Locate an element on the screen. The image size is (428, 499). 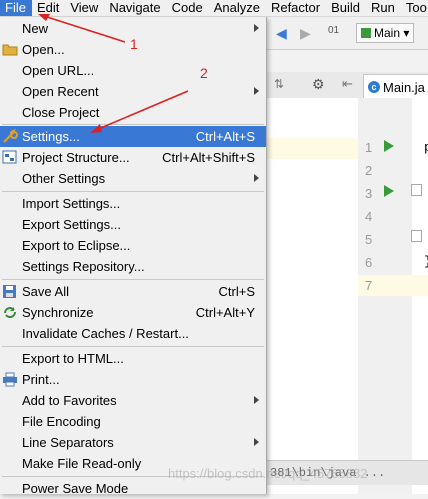
line-number: 6 is located at coordinates (369, 262).